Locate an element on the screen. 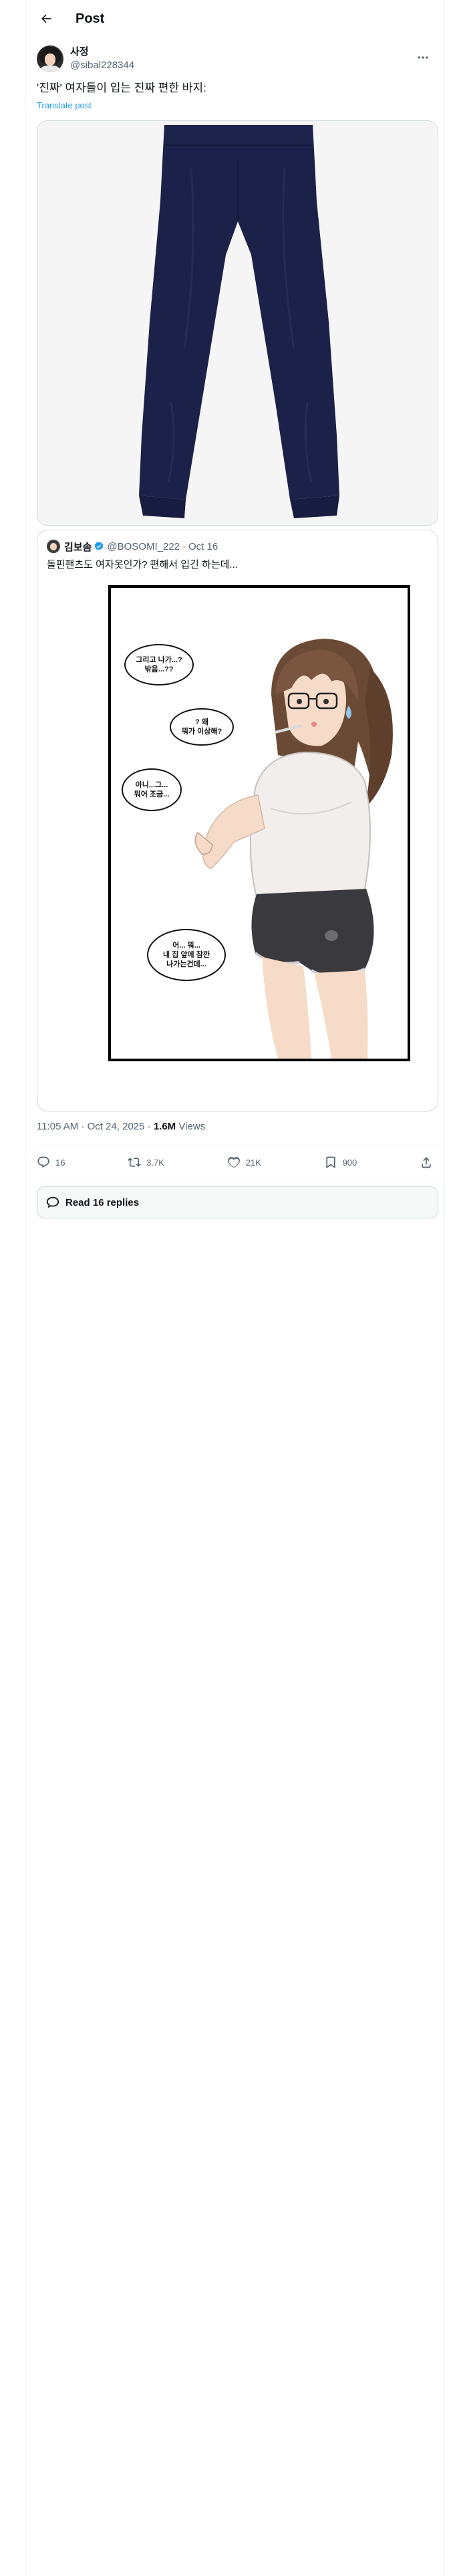  share-icon is located at coordinates (426, 1162).